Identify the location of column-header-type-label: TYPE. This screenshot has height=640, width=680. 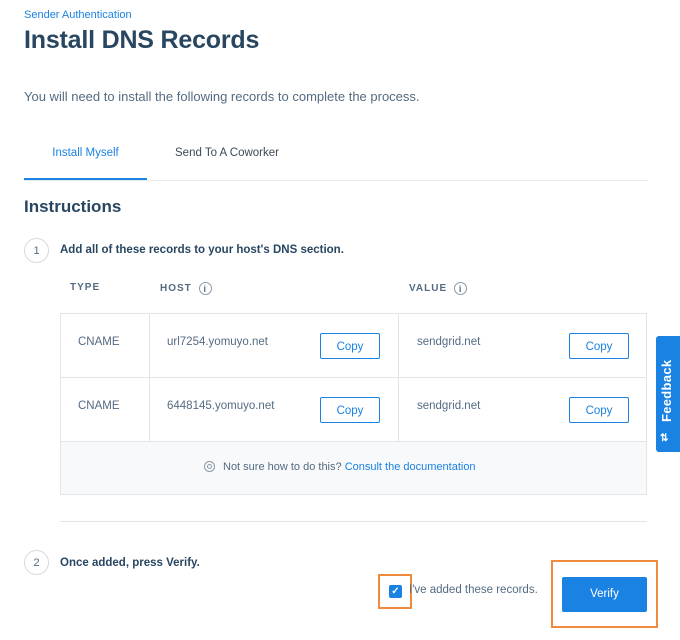
(85, 287).